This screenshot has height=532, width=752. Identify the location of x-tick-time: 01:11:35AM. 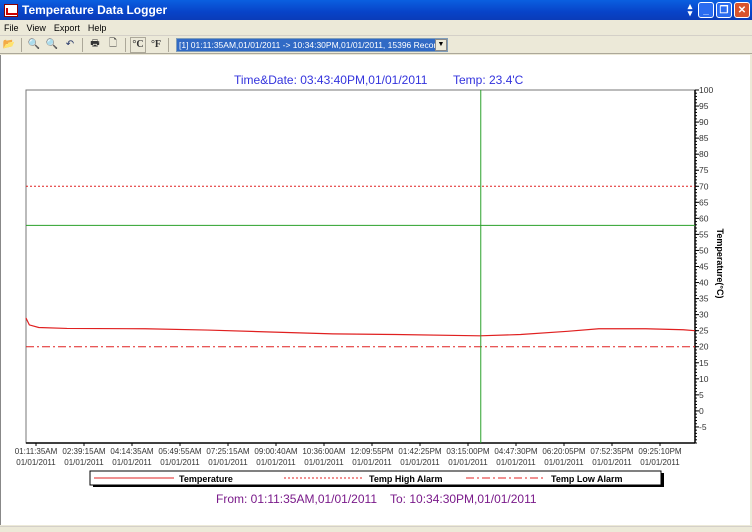
(36, 451).